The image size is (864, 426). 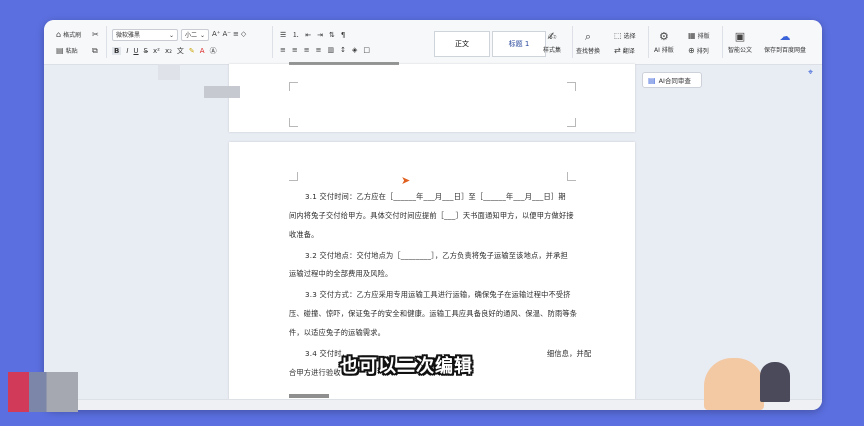 I want to click on copy-button: ⧉, so click(x=95, y=51).